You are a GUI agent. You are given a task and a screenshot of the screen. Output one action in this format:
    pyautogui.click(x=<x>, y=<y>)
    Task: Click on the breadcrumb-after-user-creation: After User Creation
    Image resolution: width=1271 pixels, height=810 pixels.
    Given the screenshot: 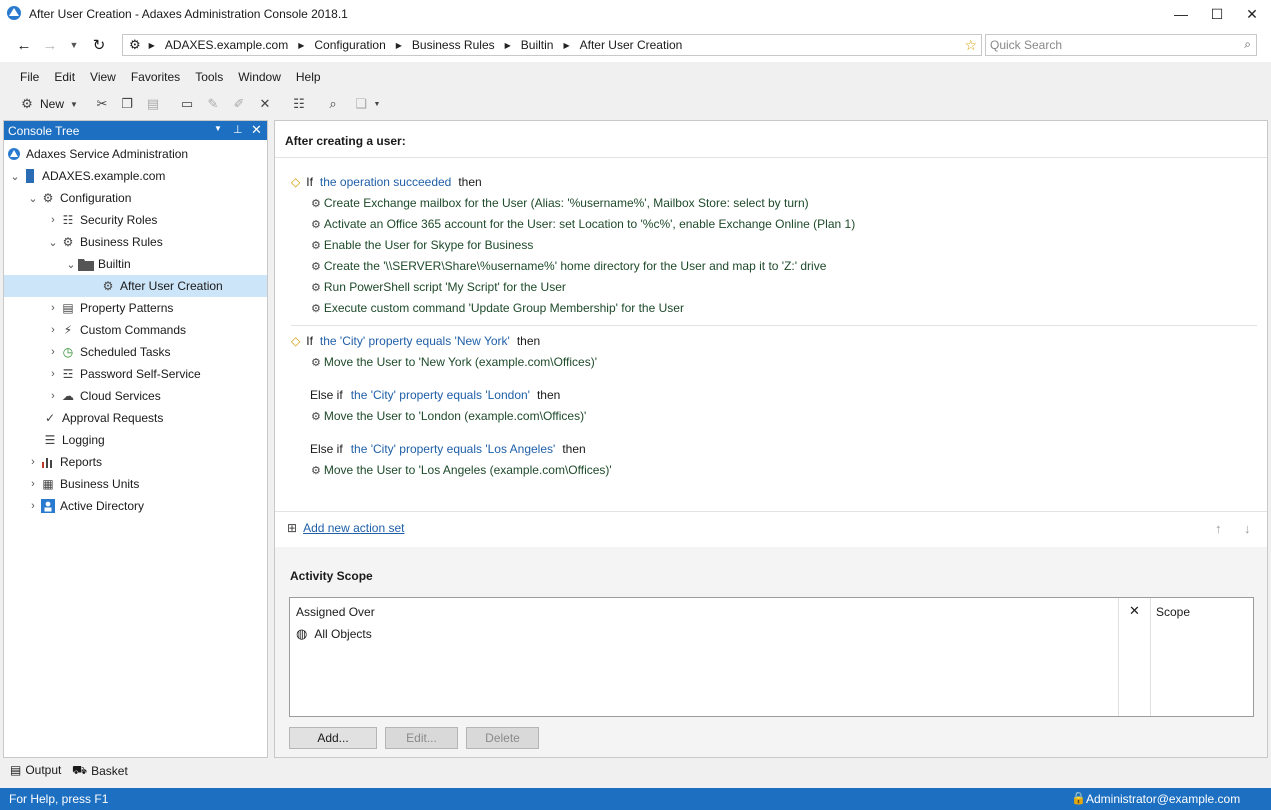 What is the action you would take?
    pyautogui.click(x=631, y=45)
    